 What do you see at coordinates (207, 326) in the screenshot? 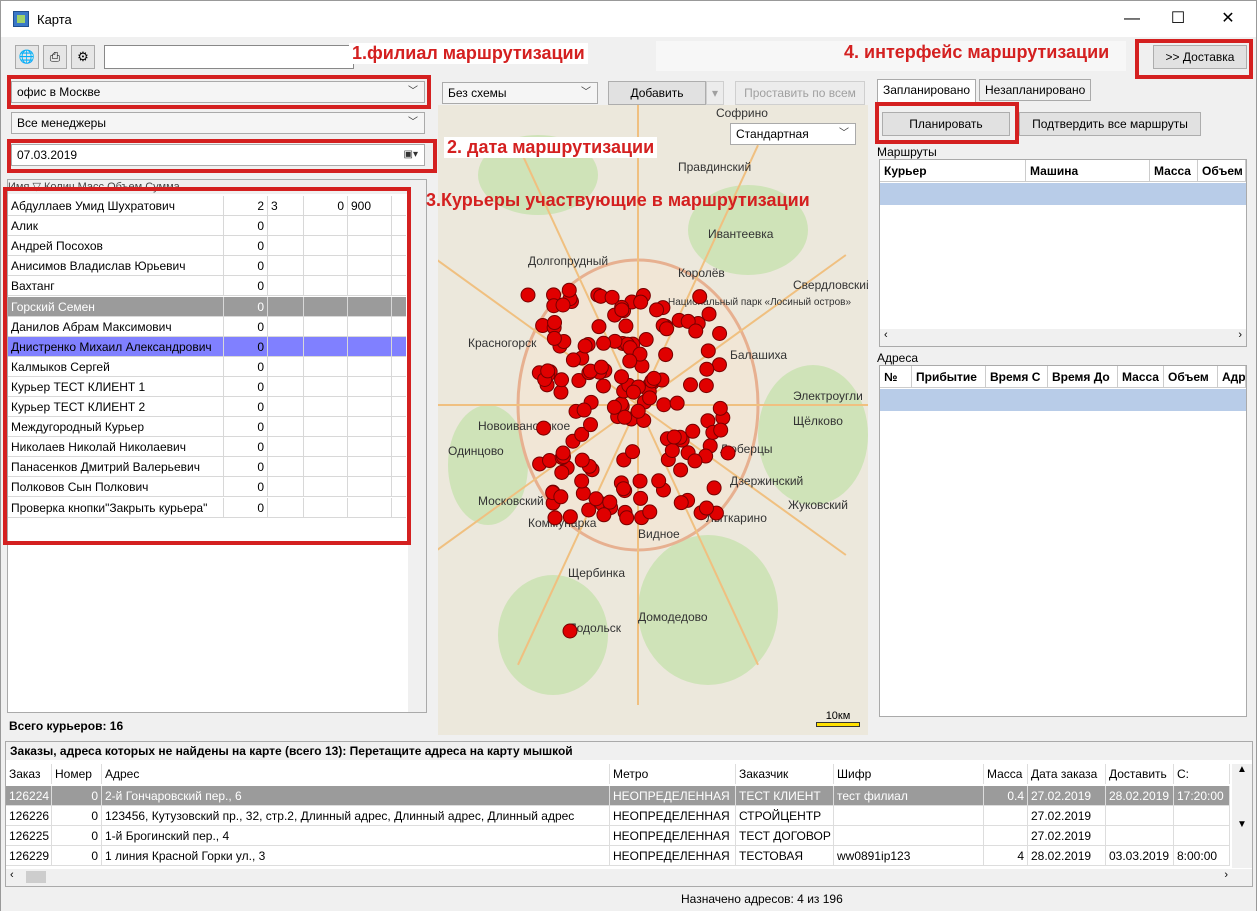
I see `courier-row: Данилов Абрам Максимович 0` at bounding box center [207, 326].